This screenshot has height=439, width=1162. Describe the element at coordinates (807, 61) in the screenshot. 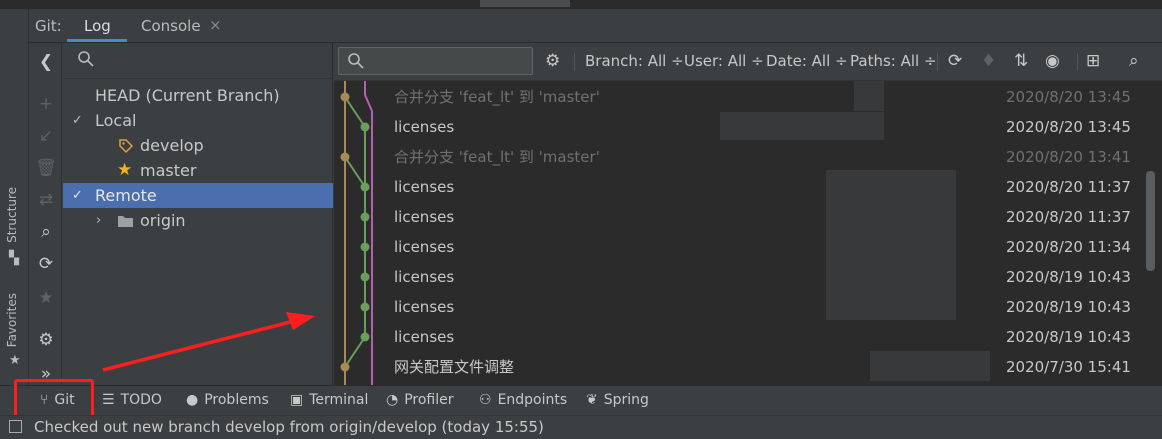

I see `date-filter: Date: All ÷` at that location.